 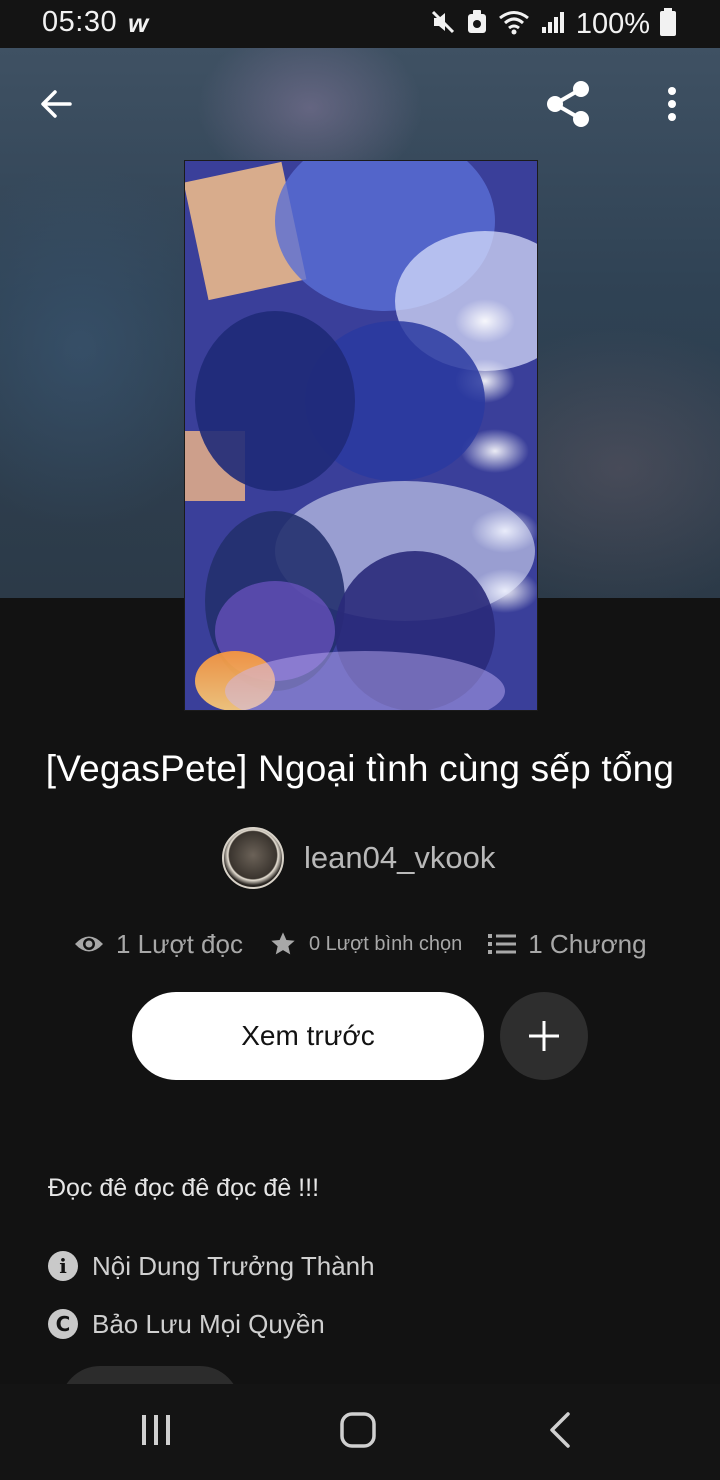 I want to click on data-saver-icon, so click(x=477, y=24).